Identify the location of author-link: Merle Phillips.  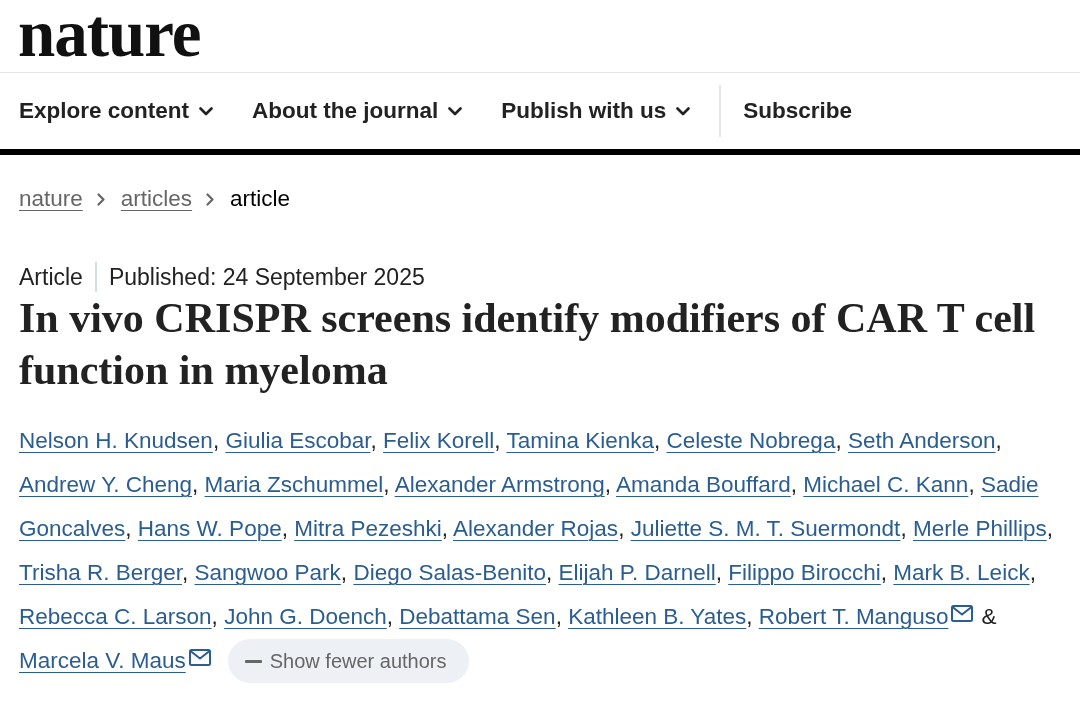
(979, 528).